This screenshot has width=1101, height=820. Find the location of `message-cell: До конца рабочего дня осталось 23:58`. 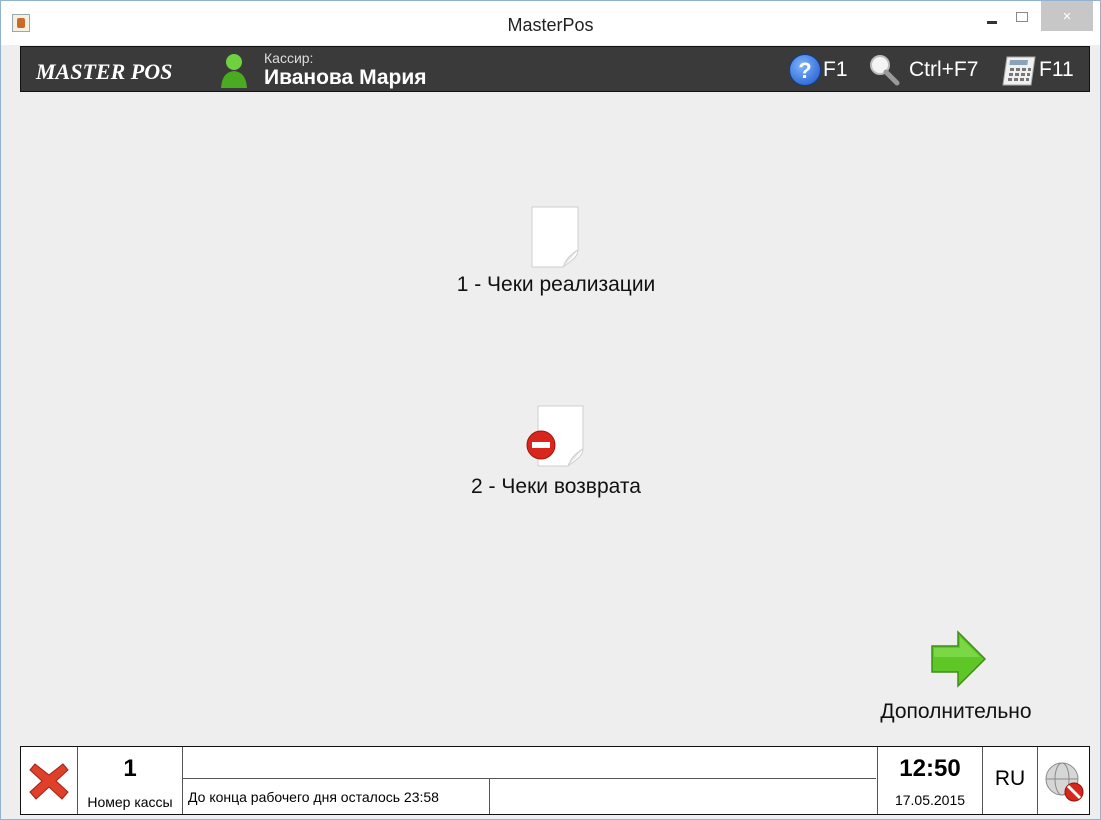

message-cell: До конца рабочего дня осталось 23:58 is located at coordinates (530, 780).